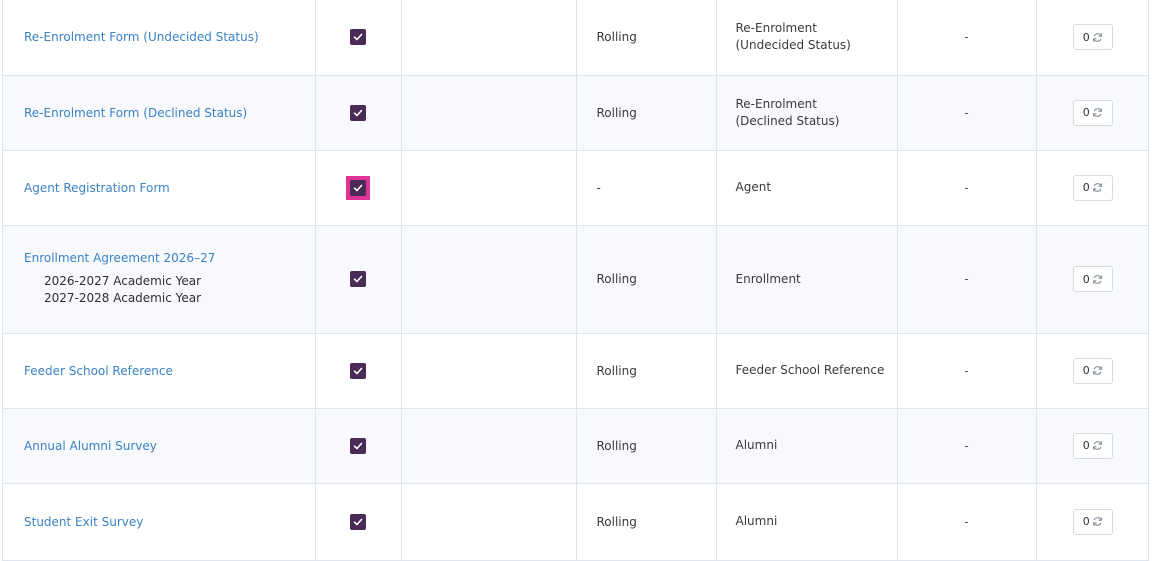 The image size is (1155, 561). I want to click on due-cell: -, so click(646, 188).